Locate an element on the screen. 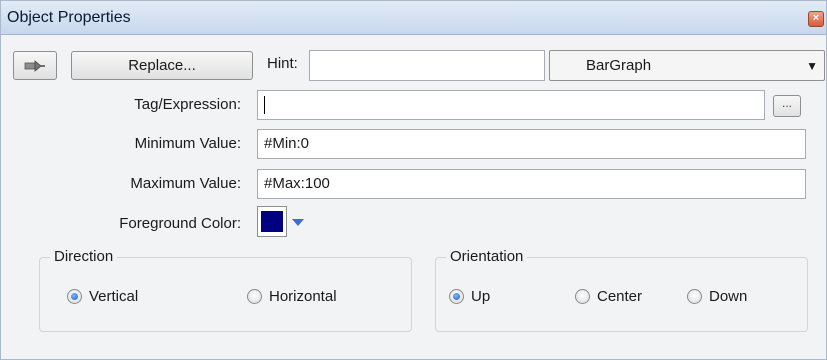 The width and height of the screenshot is (827, 360). orientation-up-radio: Up is located at coordinates (469, 296).